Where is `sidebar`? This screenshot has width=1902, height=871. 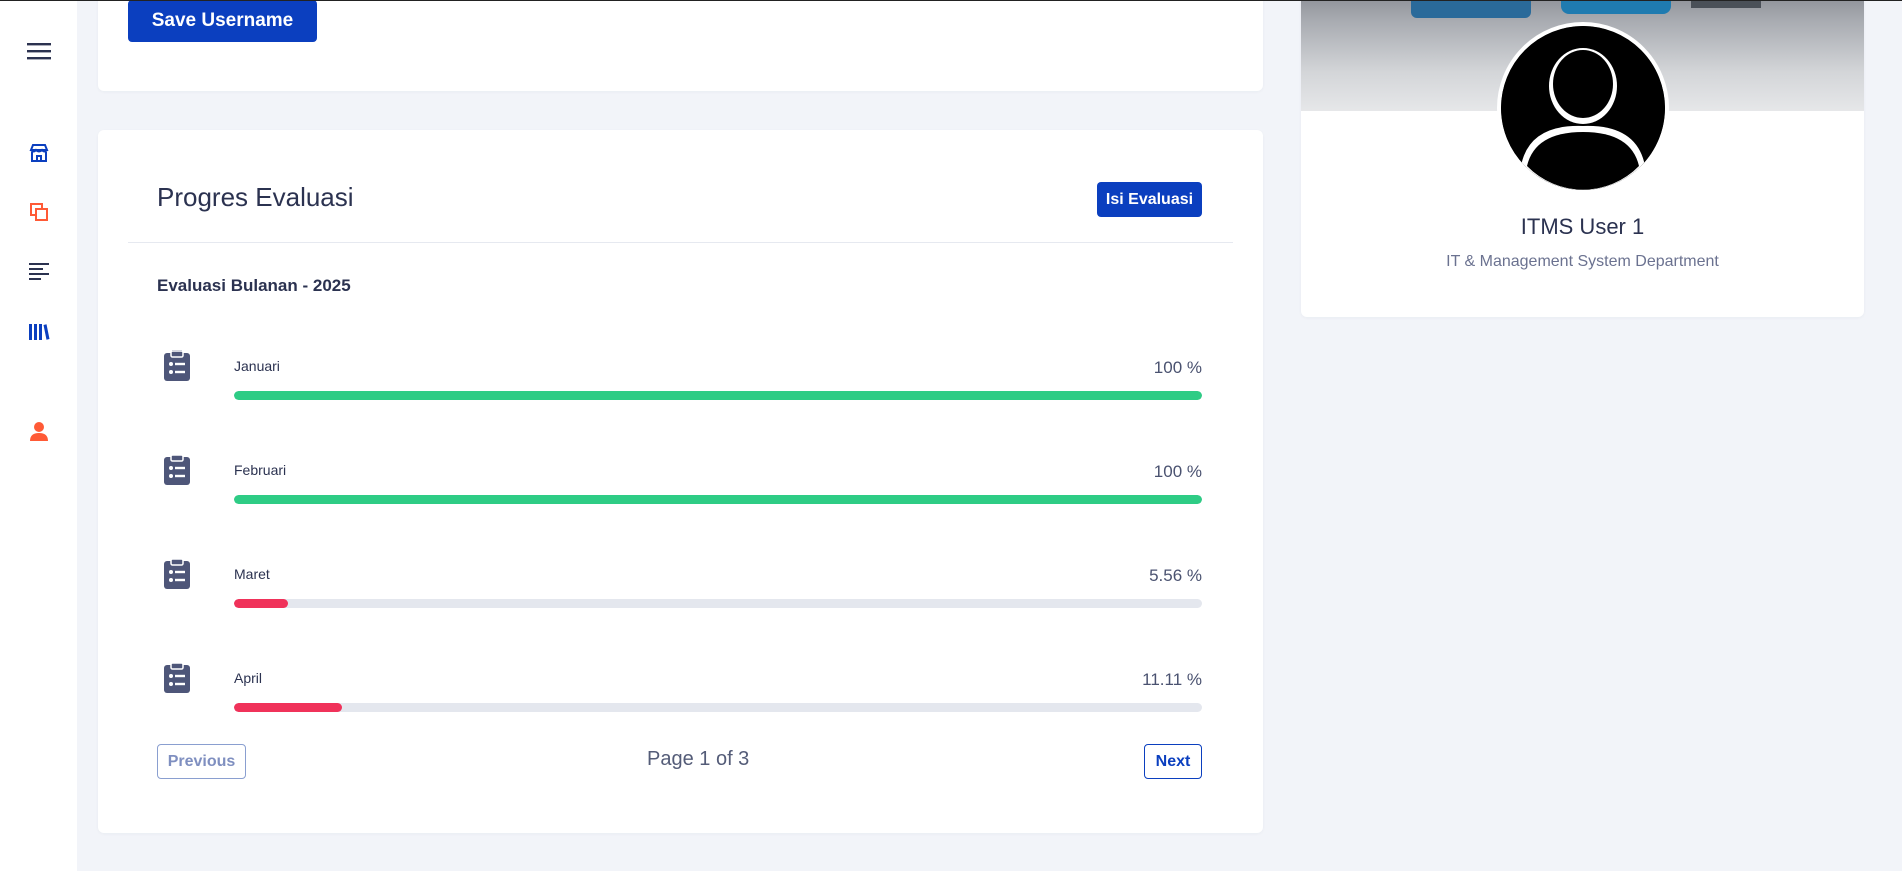 sidebar is located at coordinates (38, 435).